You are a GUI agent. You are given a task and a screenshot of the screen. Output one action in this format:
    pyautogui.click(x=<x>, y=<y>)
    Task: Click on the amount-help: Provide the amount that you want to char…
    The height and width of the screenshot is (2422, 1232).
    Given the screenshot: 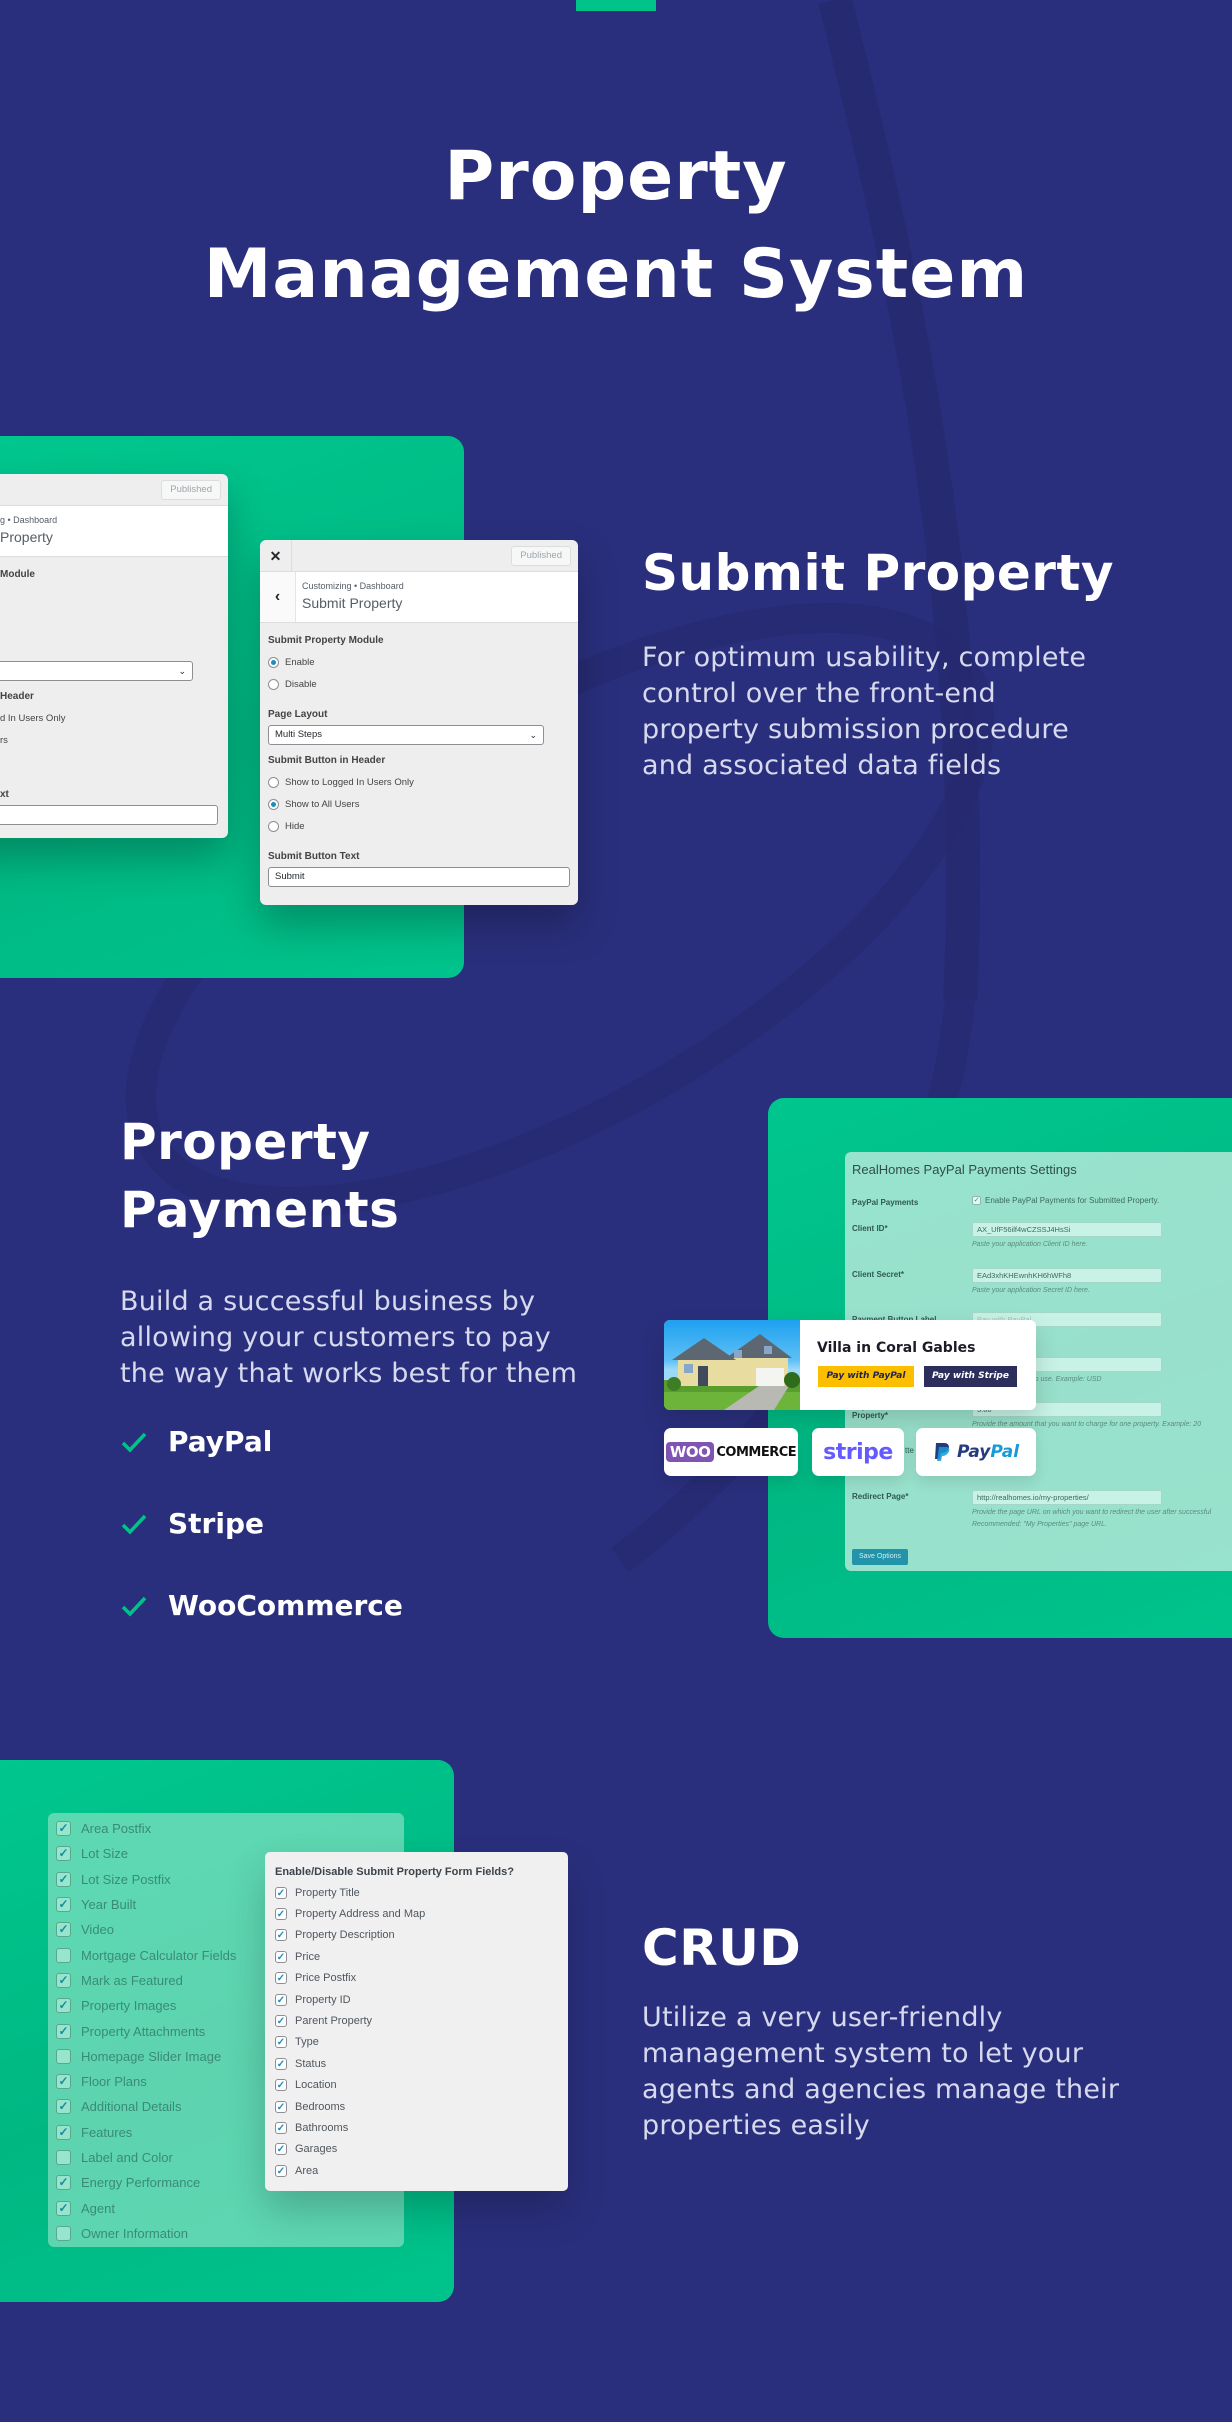 What is the action you would take?
    pyautogui.click(x=1087, y=1424)
    